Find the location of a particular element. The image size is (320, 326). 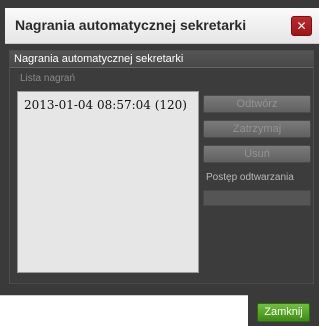

close-window-button: ✕ is located at coordinates (301, 26).